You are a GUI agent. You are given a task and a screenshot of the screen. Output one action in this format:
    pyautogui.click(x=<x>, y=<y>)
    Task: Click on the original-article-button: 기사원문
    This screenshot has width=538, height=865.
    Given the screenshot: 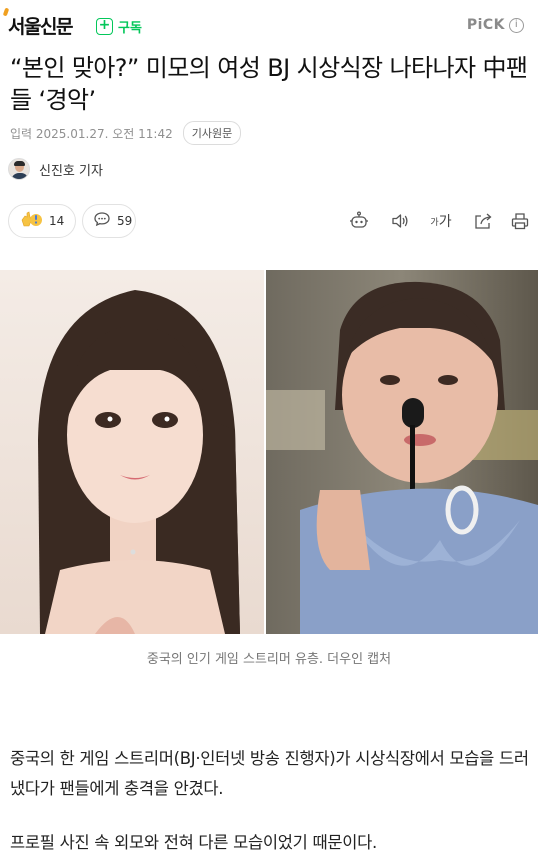 What is the action you would take?
    pyautogui.click(x=212, y=133)
    